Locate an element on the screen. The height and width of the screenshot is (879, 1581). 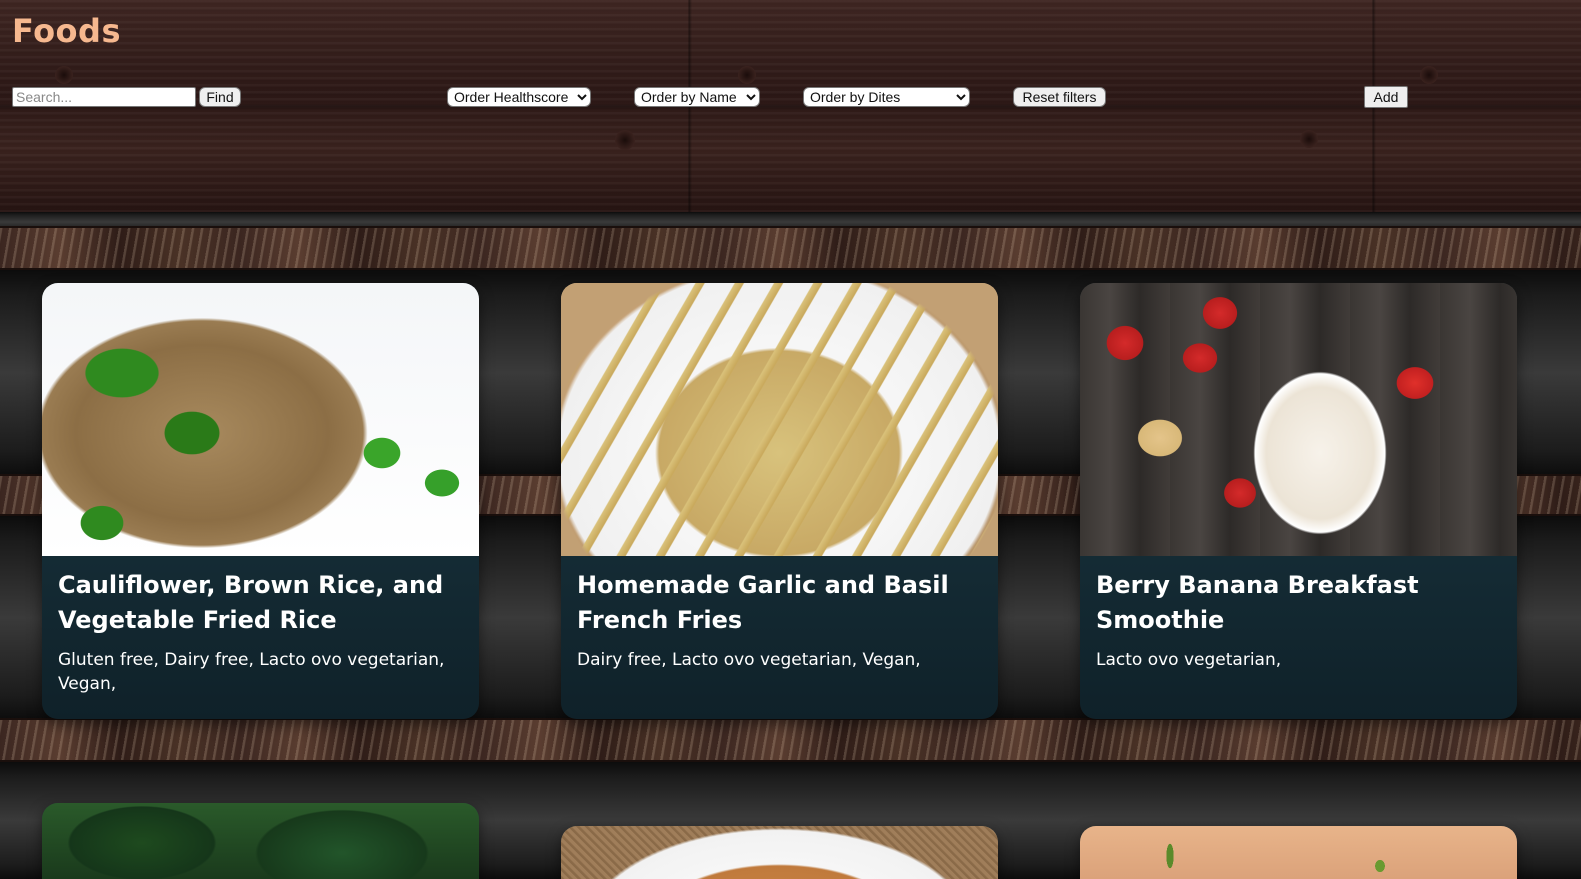
recipe-title: Berry Banana Breakfast Smoothie is located at coordinates (1257, 602).